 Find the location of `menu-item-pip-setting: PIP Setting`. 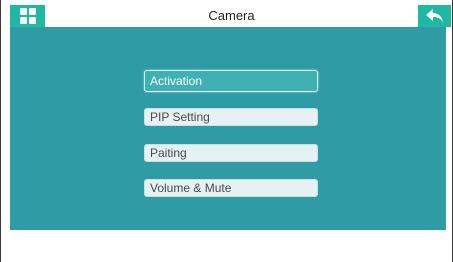

menu-item-pip-setting: PIP Setting is located at coordinates (231, 117).